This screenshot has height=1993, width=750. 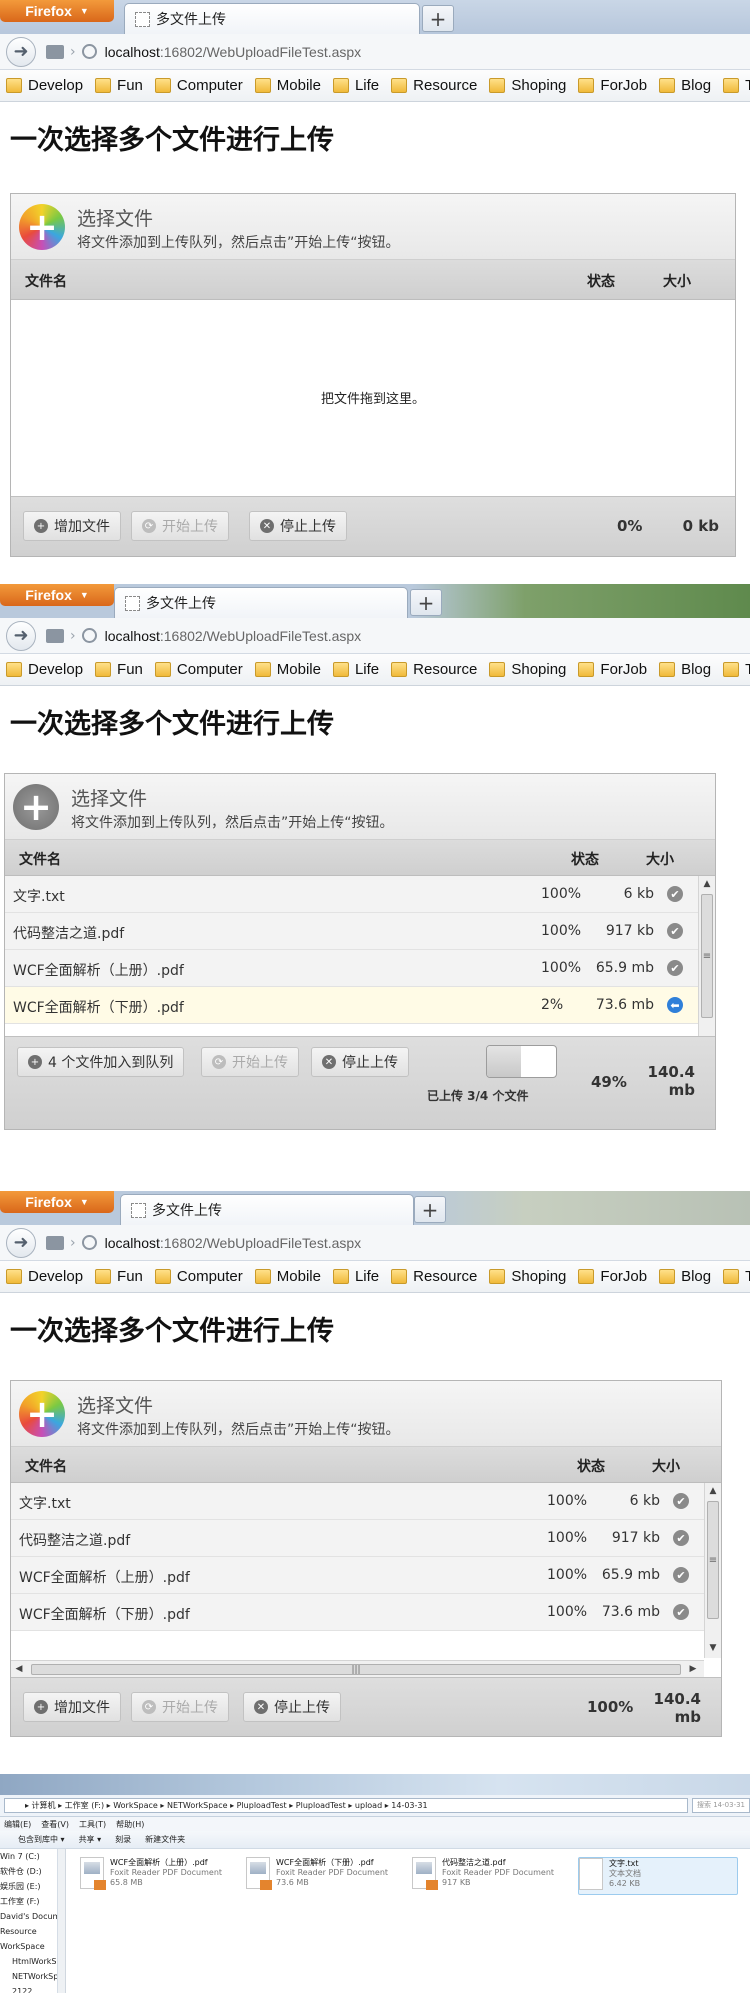 I want to click on scroll-left-icon: ◀, so click(x=19, y=1669).